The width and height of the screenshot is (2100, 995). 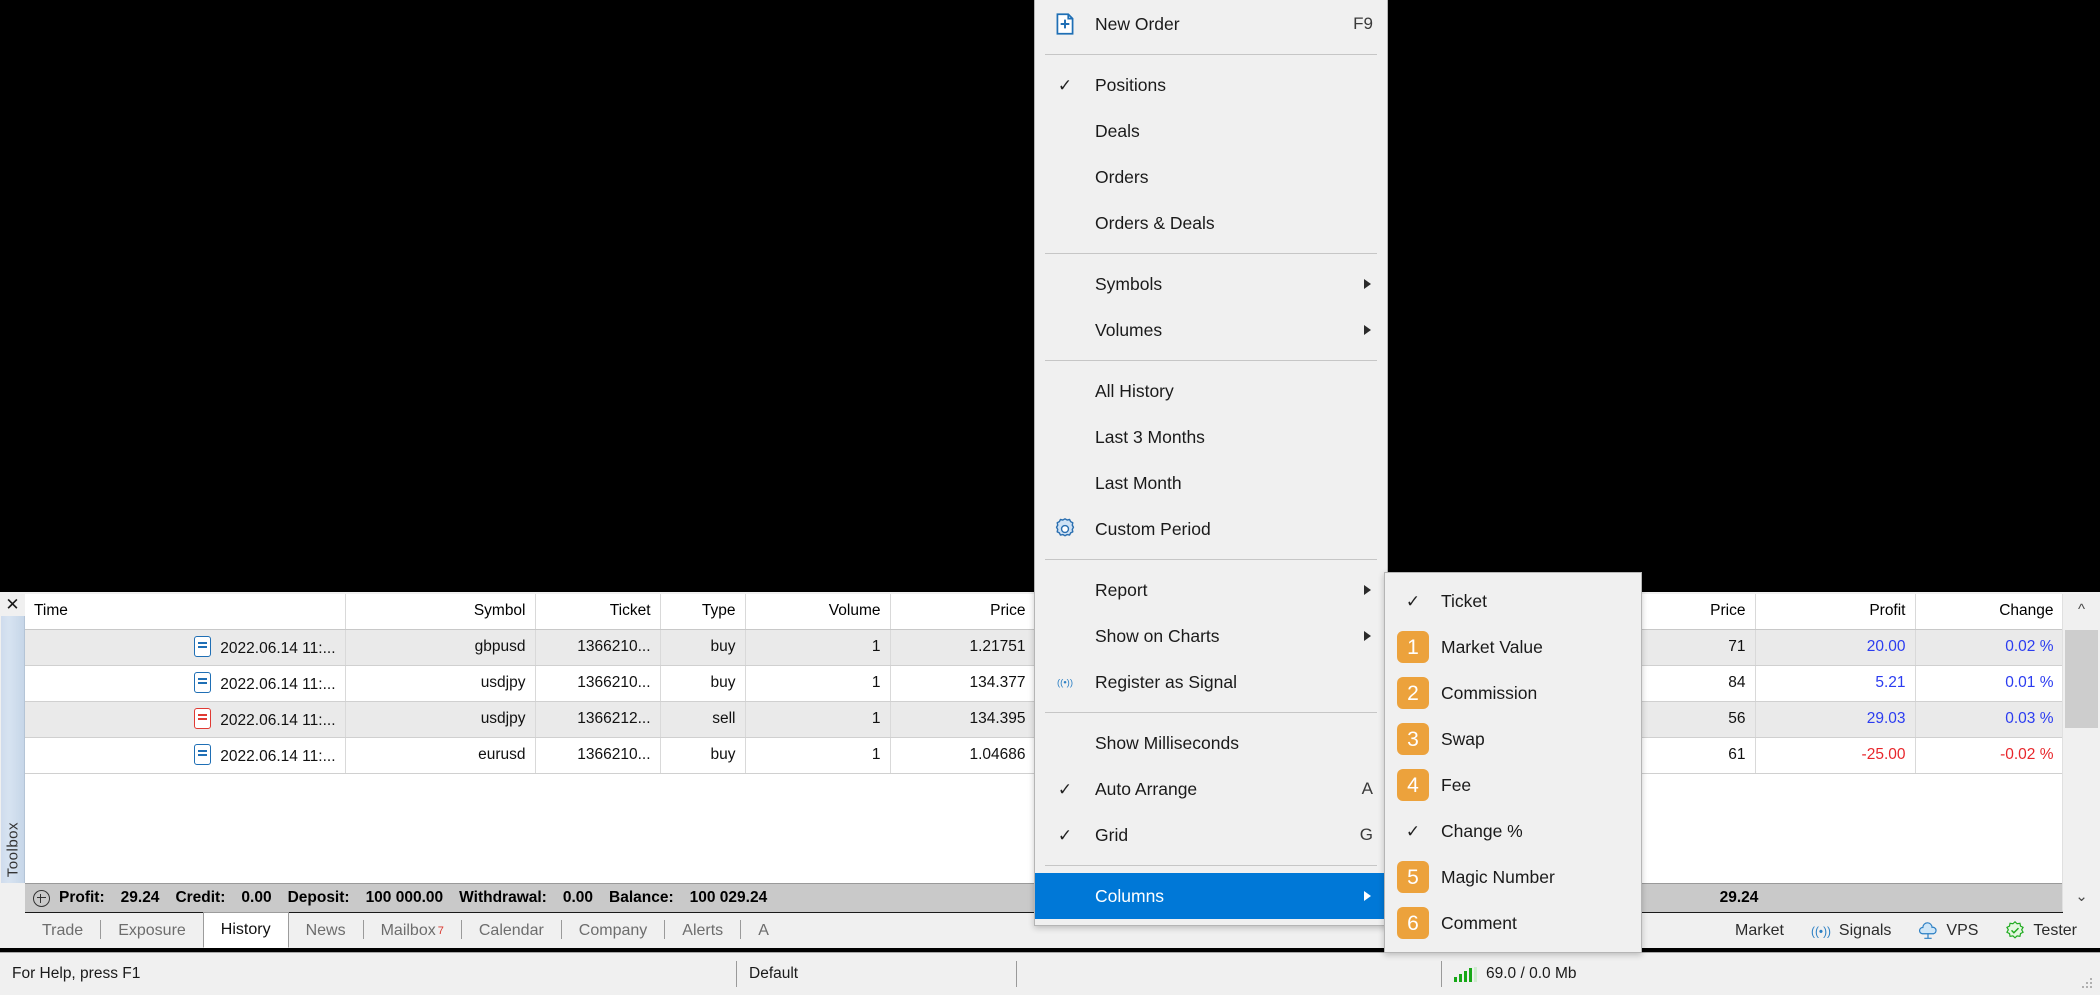 What do you see at coordinates (152, 930) in the screenshot?
I see `tab-exposure: Exposure` at bounding box center [152, 930].